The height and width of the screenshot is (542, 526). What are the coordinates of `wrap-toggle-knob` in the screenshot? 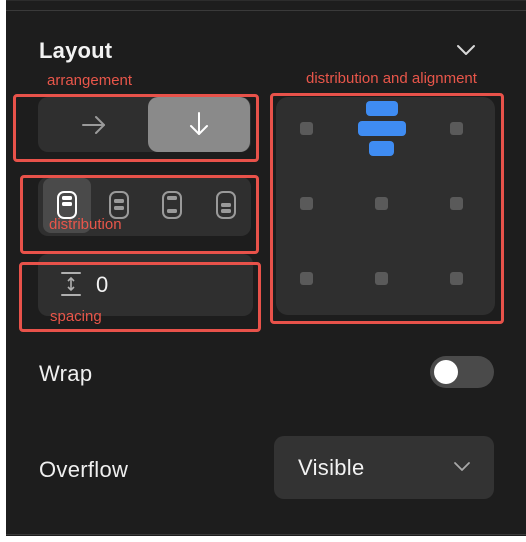 It's located at (446, 372).